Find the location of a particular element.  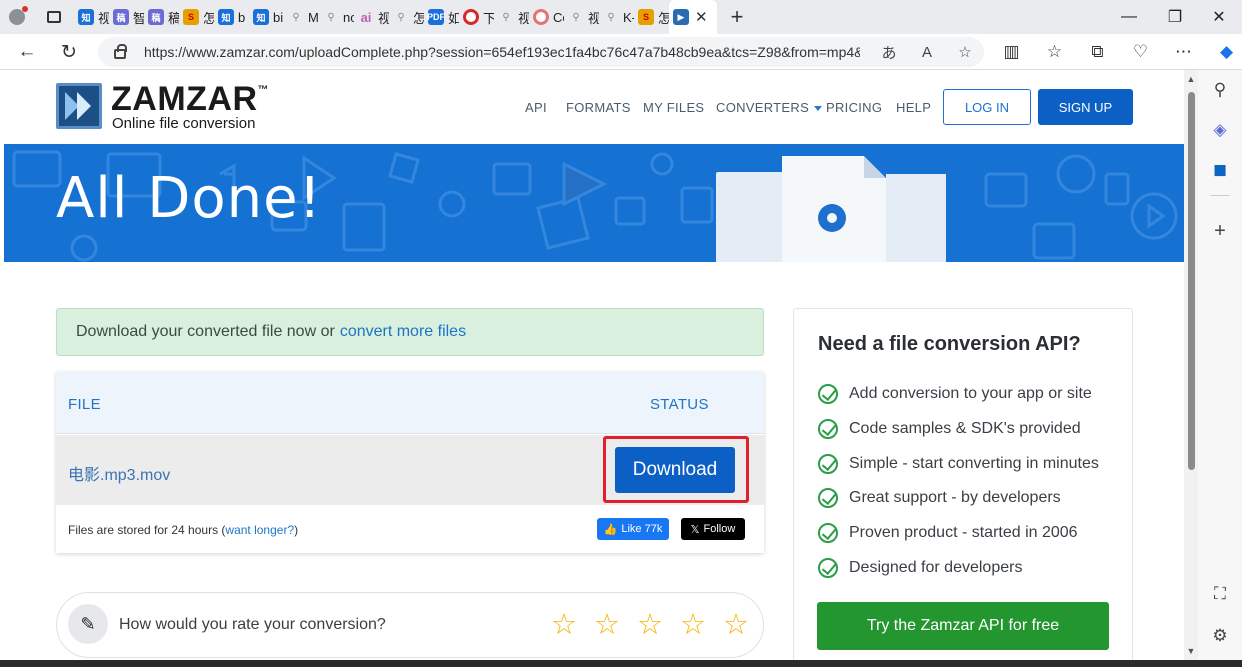

refresh-button: ↻ is located at coordinates (69, 52).